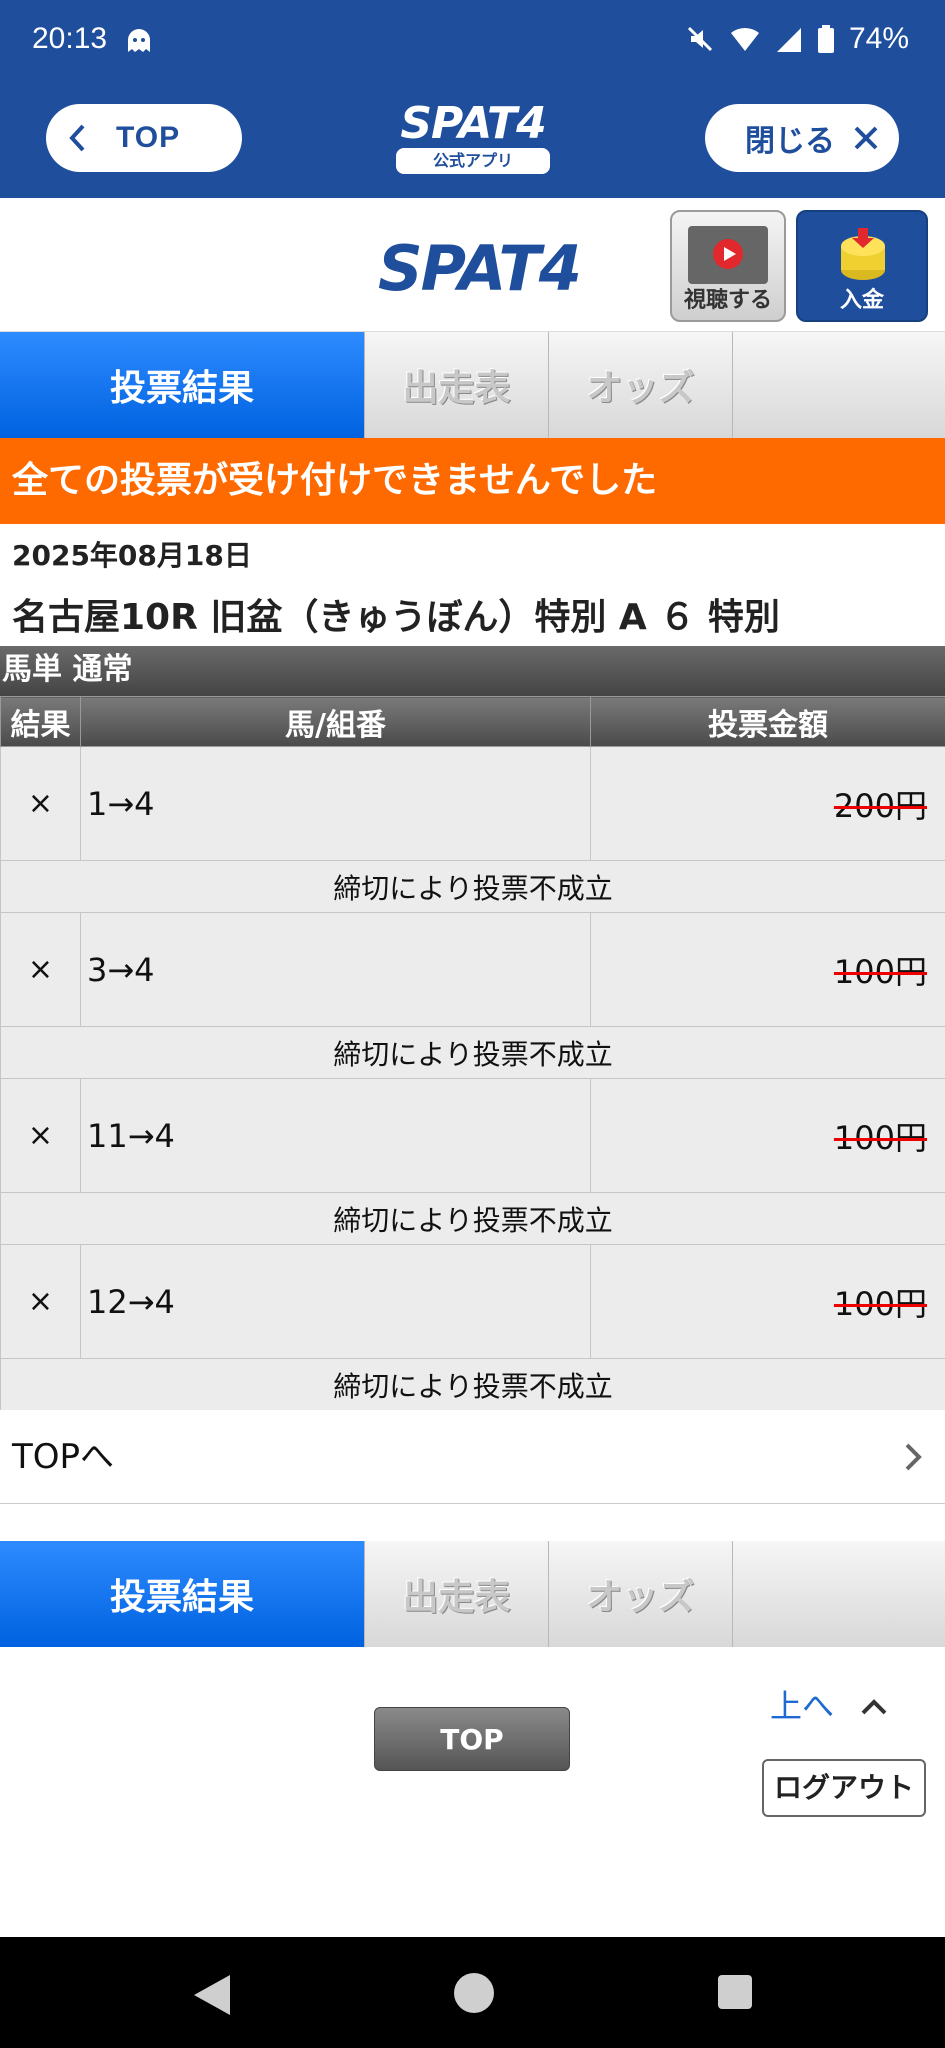  I want to click on watch-button: 視聴する, so click(728, 266).